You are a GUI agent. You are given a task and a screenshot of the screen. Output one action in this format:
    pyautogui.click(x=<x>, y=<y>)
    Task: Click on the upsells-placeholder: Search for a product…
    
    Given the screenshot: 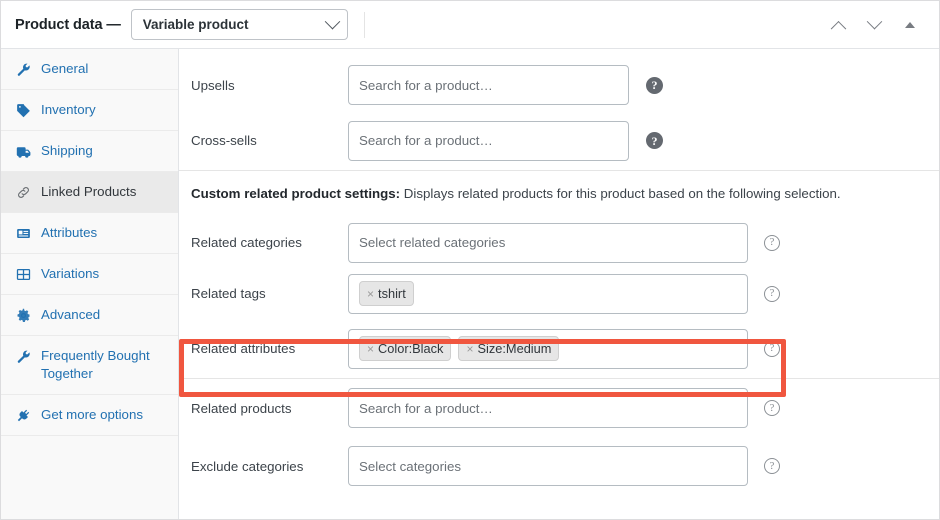 What is the action you would take?
    pyautogui.click(x=426, y=85)
    